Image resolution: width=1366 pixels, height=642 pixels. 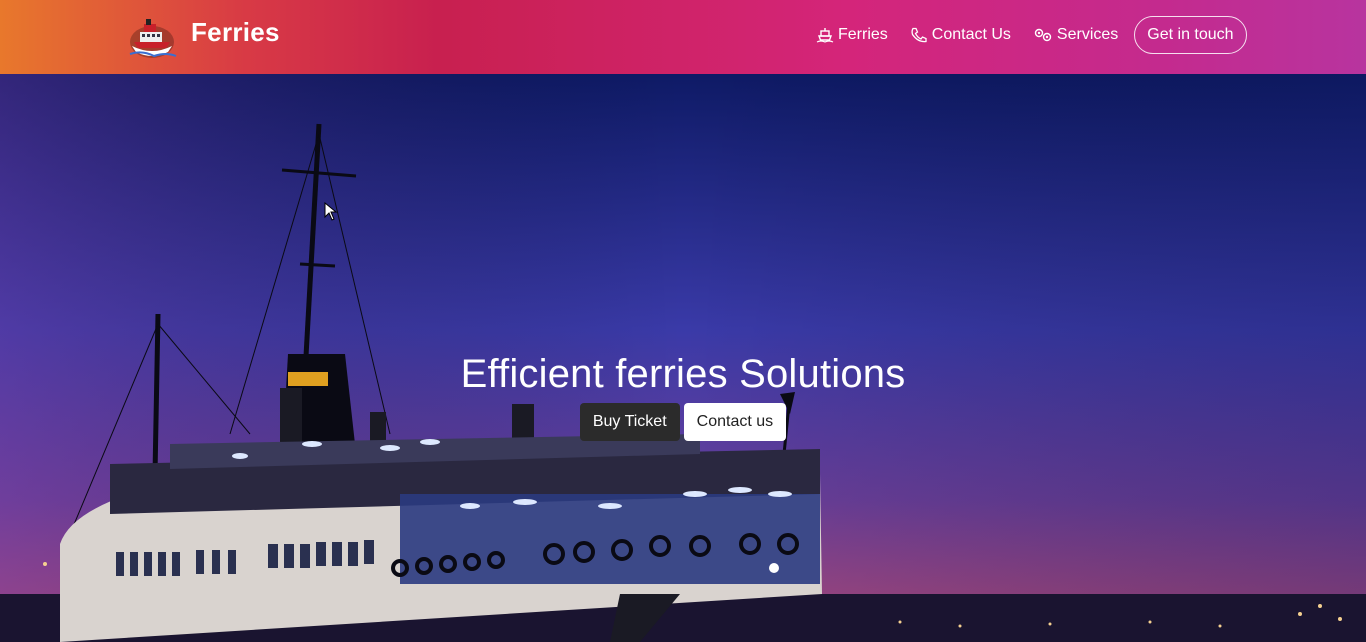 I want to click on buy-ticket-button: Buy Ticket, so click(x=629, y=422).